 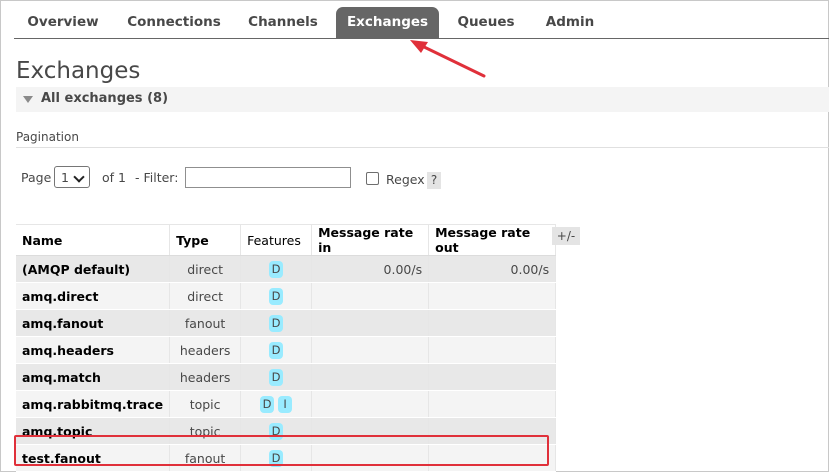 I want to click on exchange-features: DI, so click(x=276, y=404).